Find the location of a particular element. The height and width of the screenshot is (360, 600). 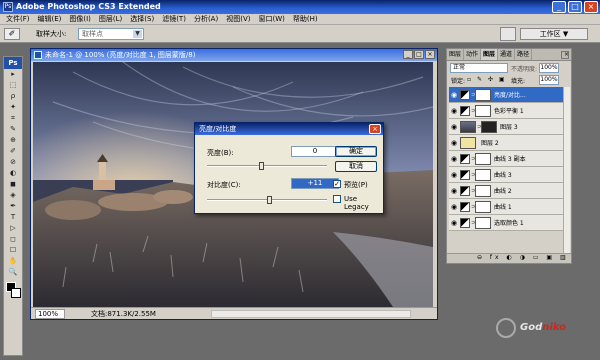

layer-row: ◉ ⊃ 色彩平衡 1 is located at coordinates (506, 111).